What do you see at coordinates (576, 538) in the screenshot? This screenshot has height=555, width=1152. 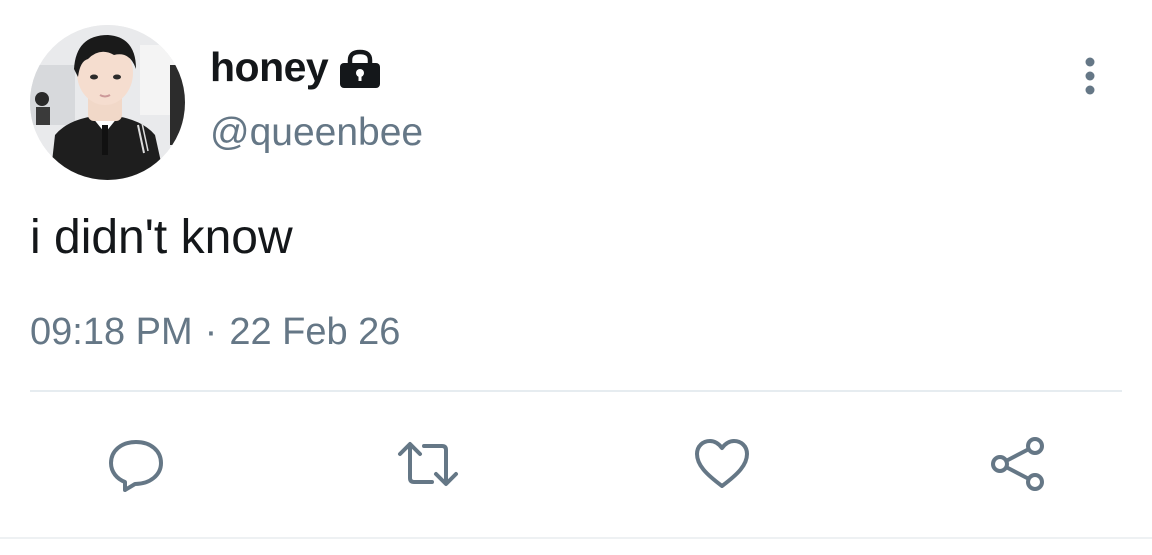 I see `bottom-divider` at bounding box center [576, 538].